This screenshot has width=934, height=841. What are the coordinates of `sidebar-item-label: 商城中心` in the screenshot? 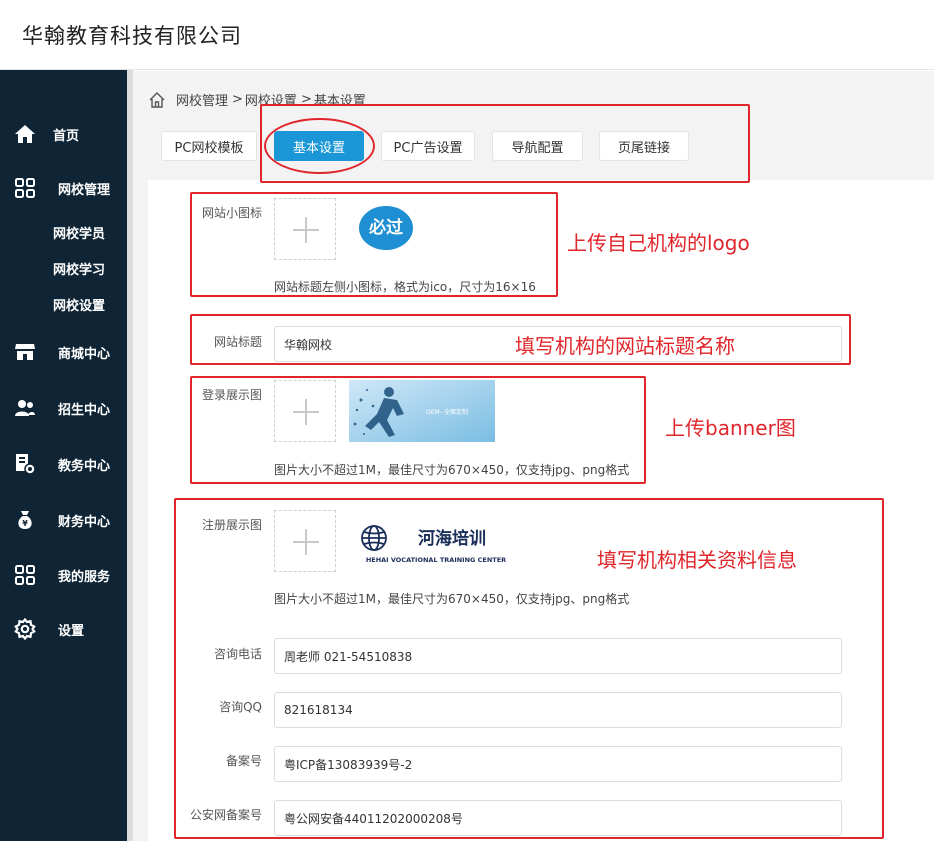 It's located at (84, 354).